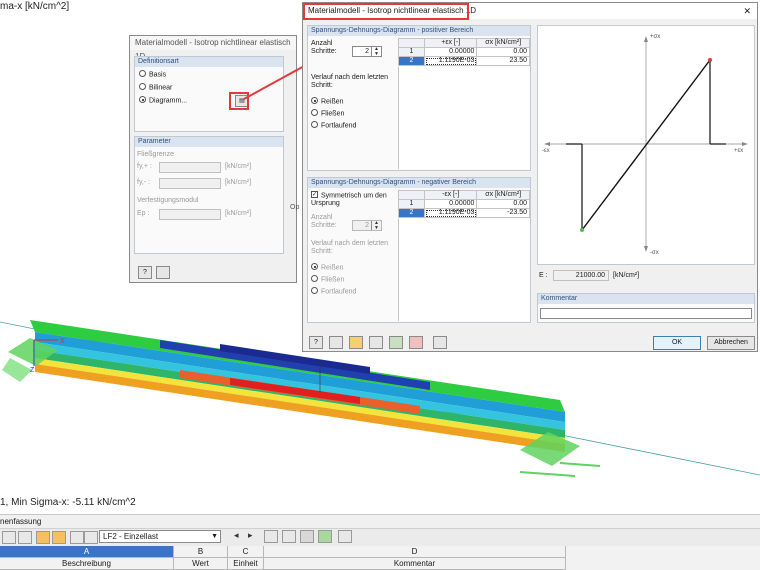 The image size is (760, 570). I want to click on symmetric-checkbox: ✓ Symmetrisch um den Ursprung, so click(353, 199).